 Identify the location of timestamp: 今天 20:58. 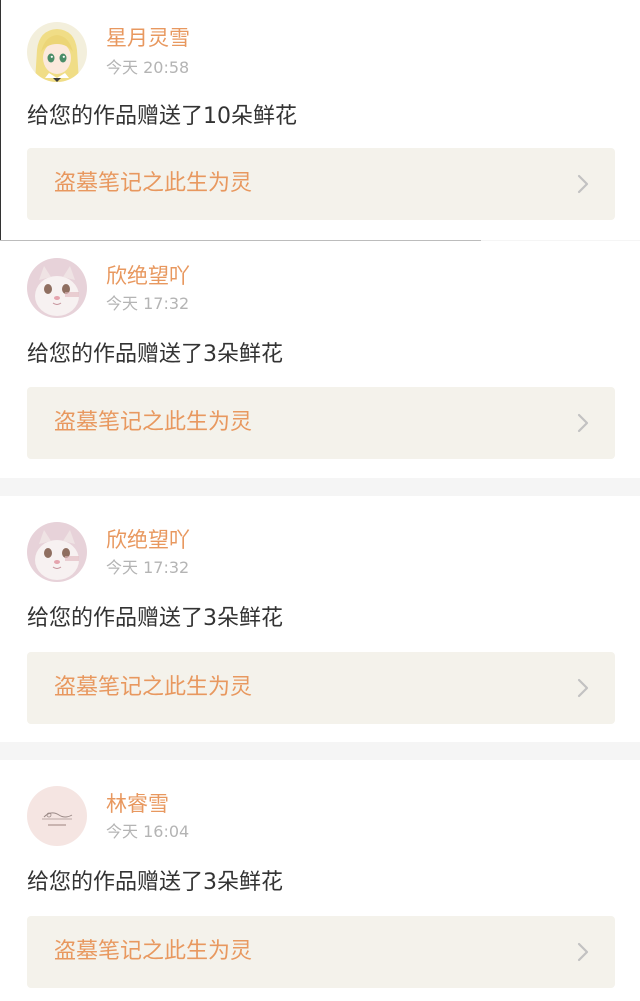
(148, 67).